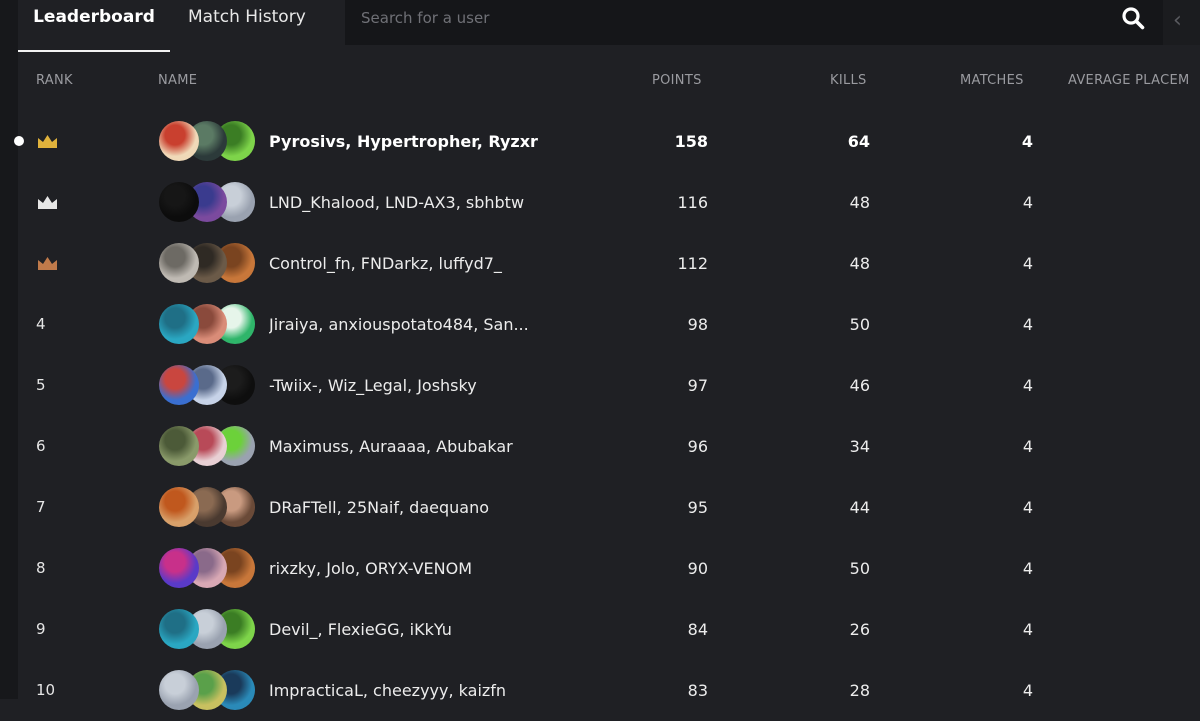 The width and height of the screenshot is (1200, 721). I want to click on search-input, so click(723, 17).